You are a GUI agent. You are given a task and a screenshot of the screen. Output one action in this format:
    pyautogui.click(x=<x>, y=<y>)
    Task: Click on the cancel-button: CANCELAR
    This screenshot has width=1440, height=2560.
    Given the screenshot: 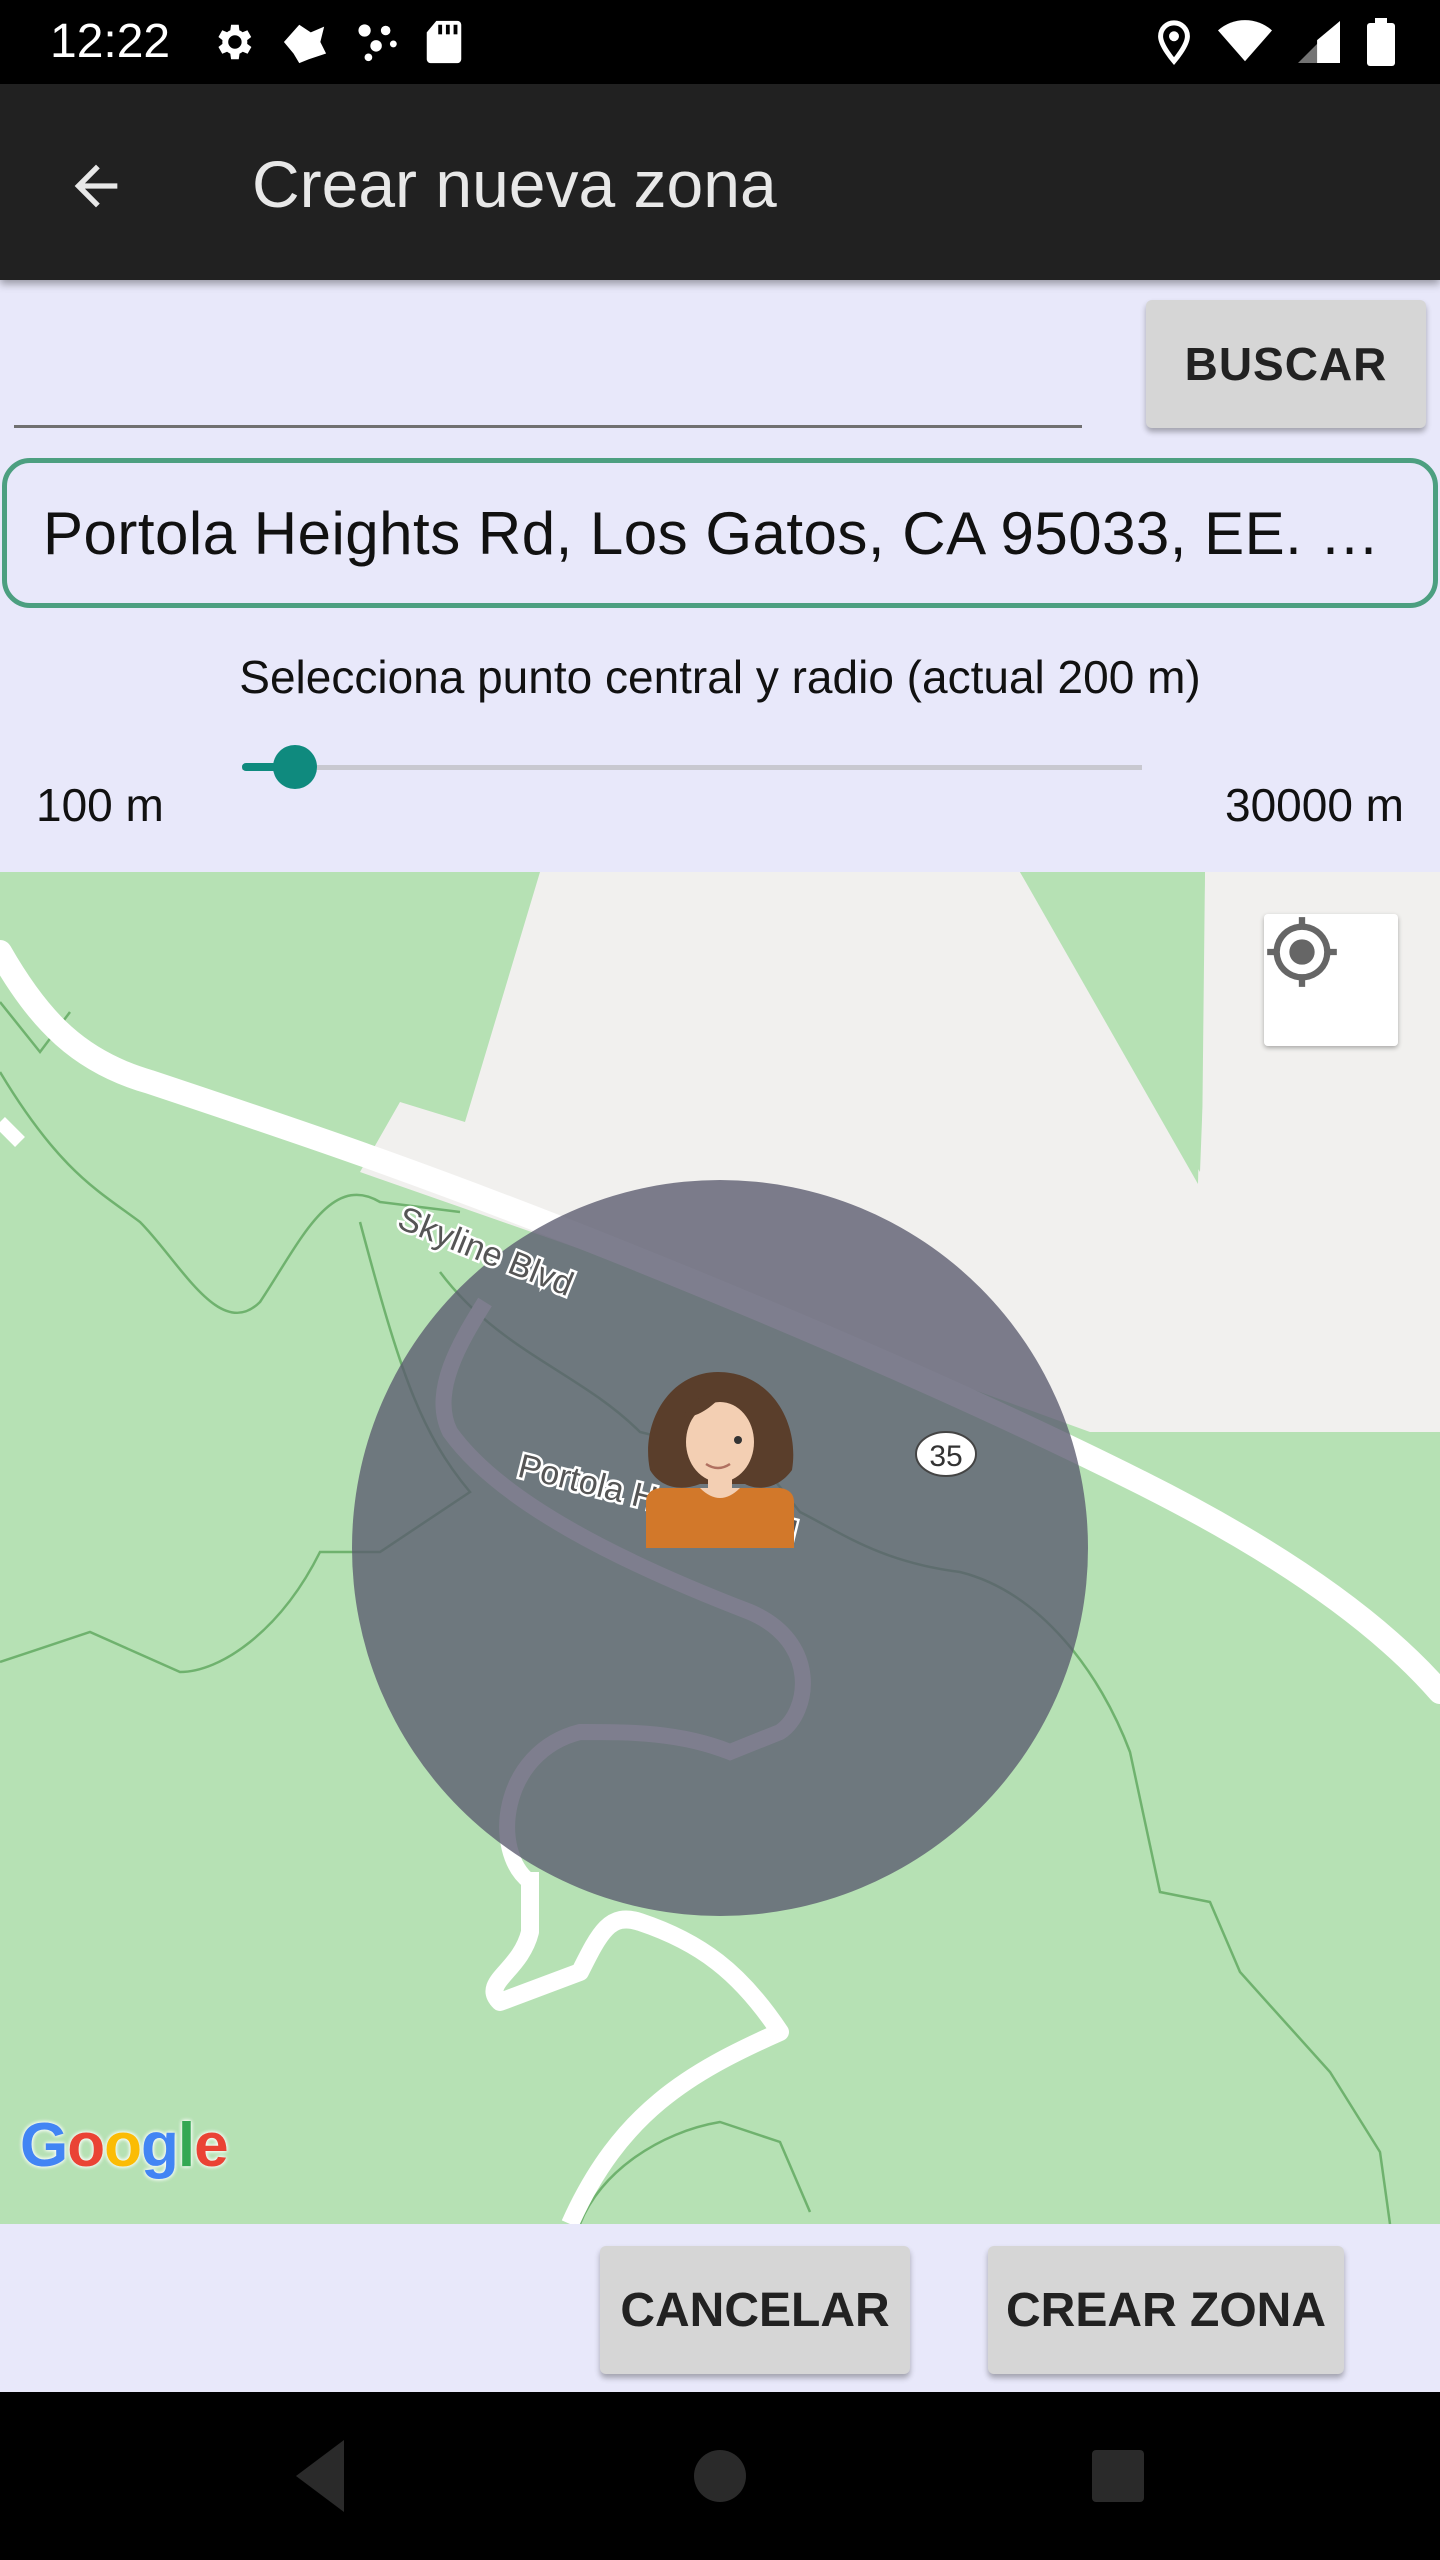 What is the action you would take?
    pyautogui.click(x=755, y=2310)
    